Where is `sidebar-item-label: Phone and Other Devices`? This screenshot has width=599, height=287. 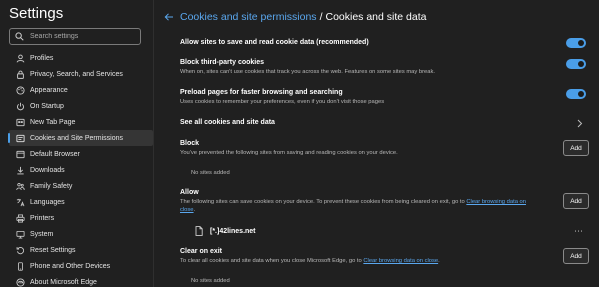 sidebar-item-label: Phone and Other Devices is located at coordinates (70, 266).